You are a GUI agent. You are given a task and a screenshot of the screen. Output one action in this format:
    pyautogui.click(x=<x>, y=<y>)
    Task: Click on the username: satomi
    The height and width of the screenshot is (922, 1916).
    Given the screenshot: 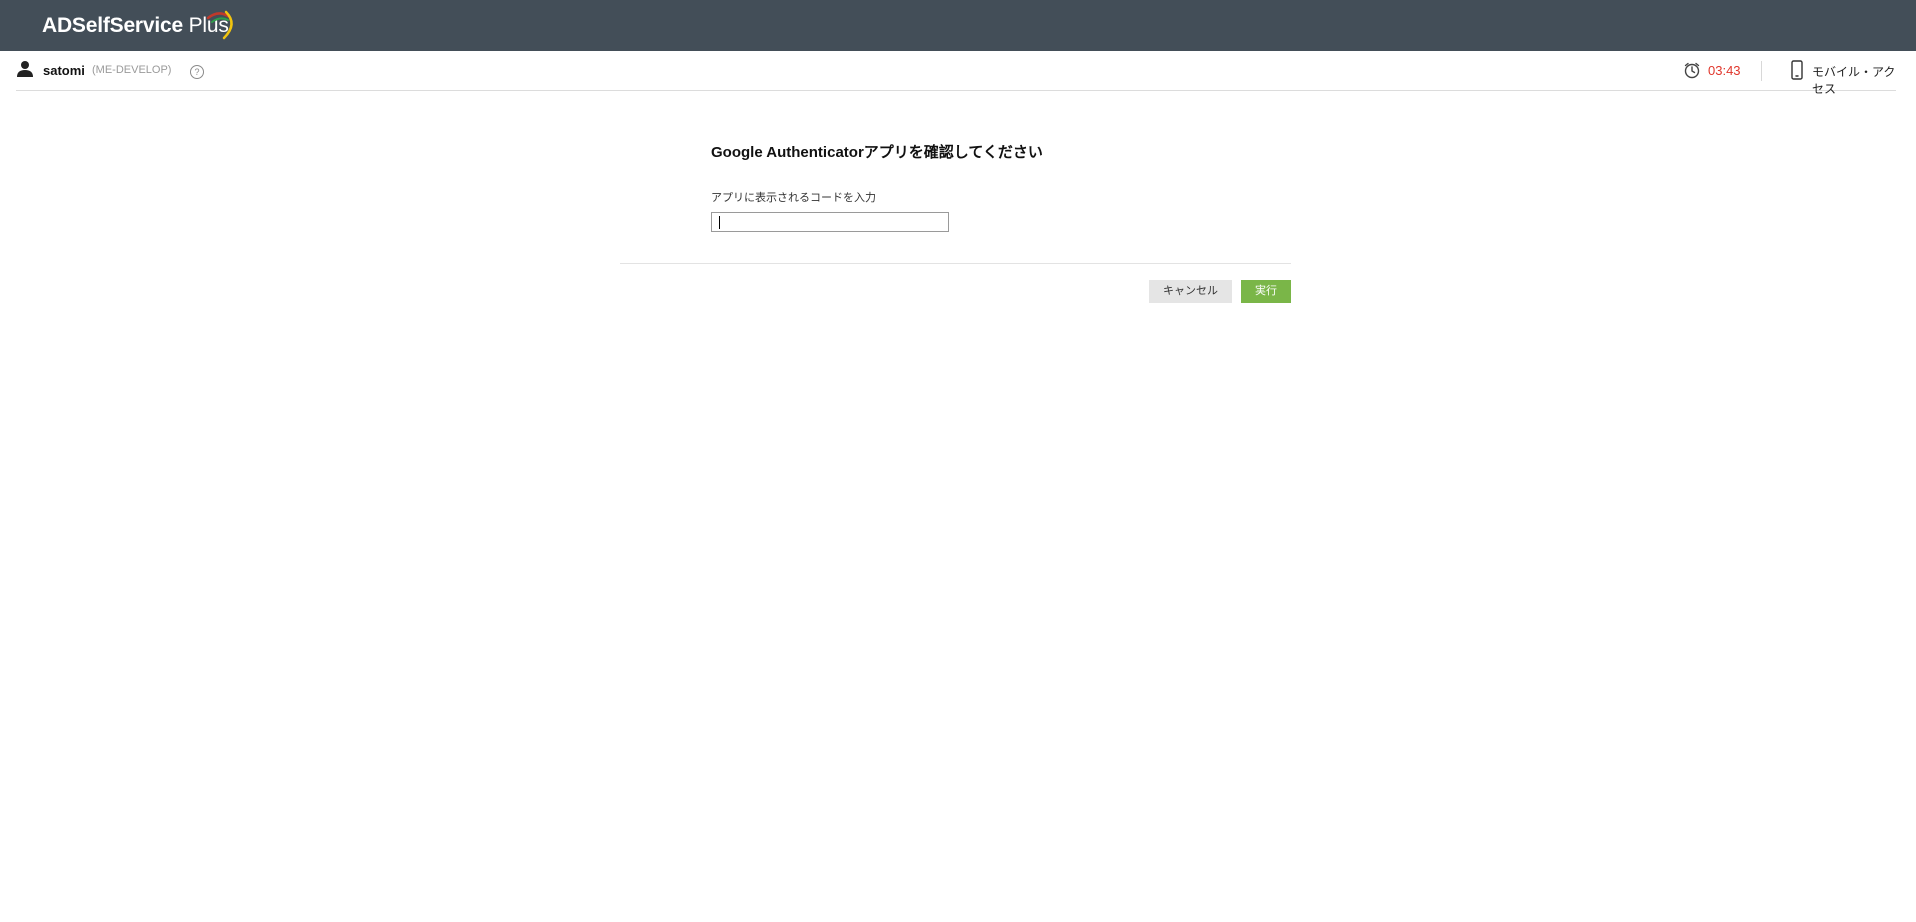 What is the action you would take?
    pyautogui.click(x=64, y=70)
    